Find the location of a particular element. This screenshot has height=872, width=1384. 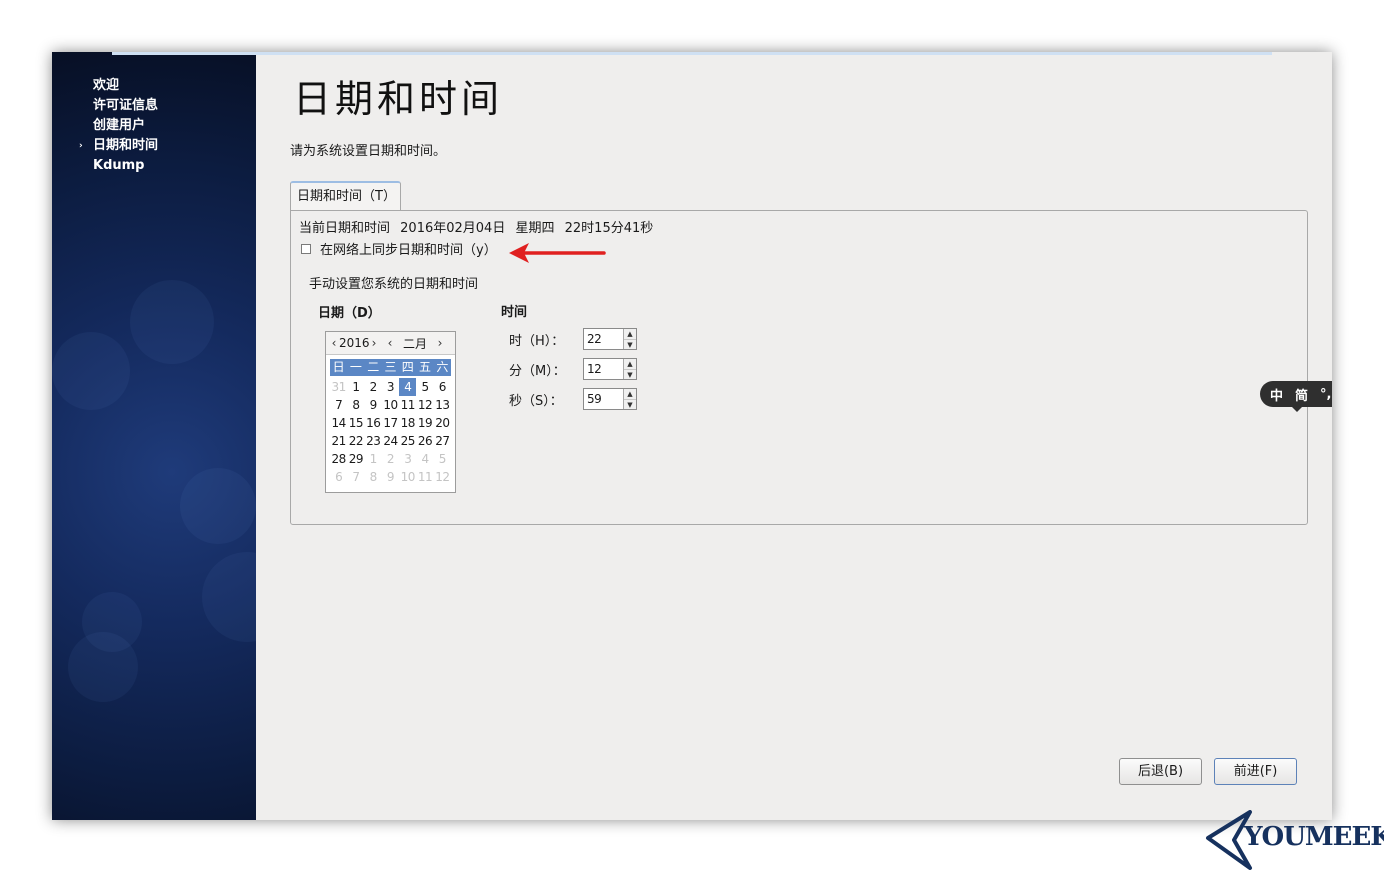

calendar-day: 28 is located at coordinates (338, 459).